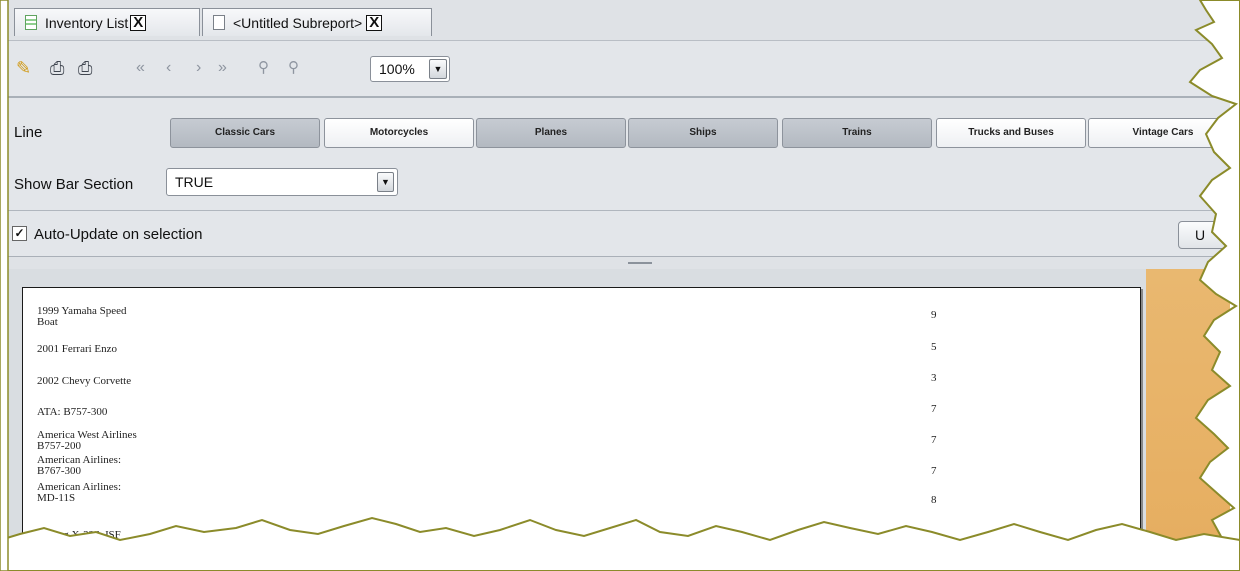  What do you see at coordinates (219, 22) in the screenshot?
I see `subreport-document-icon` at bounding box center [219, 22].